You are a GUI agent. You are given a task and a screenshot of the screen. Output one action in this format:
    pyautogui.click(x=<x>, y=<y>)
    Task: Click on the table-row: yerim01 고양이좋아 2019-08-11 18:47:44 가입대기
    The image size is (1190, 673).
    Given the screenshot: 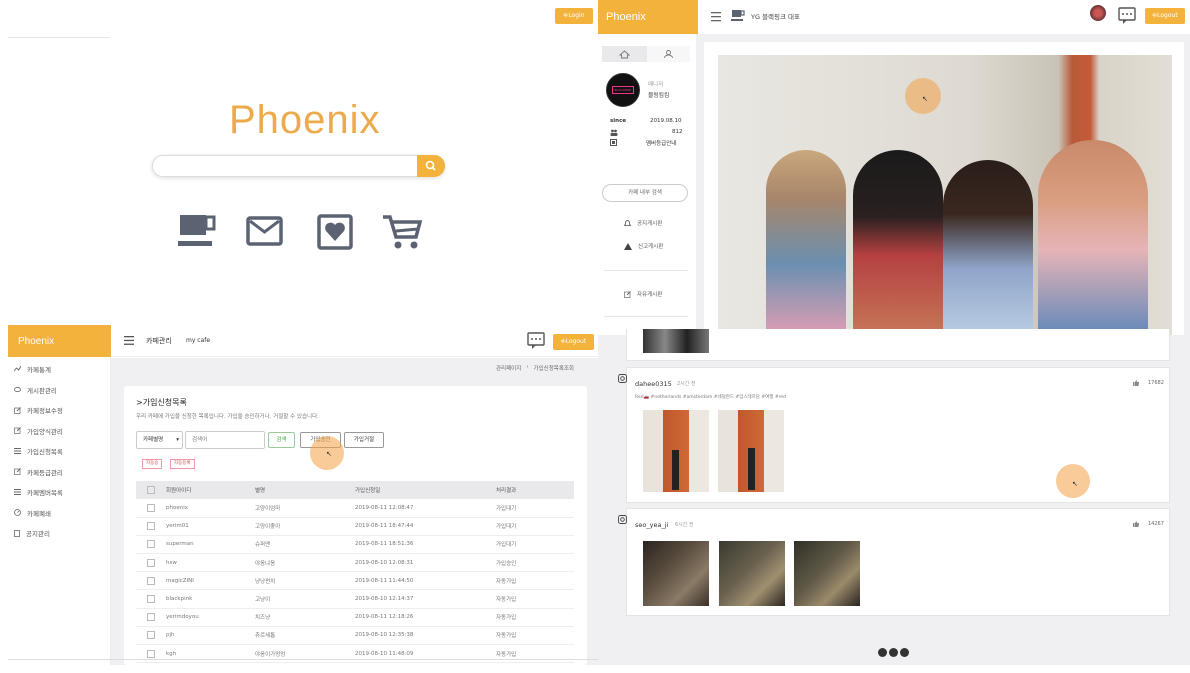 What is the action you would take?
    pyautogui.click(x=355, y=526)
    